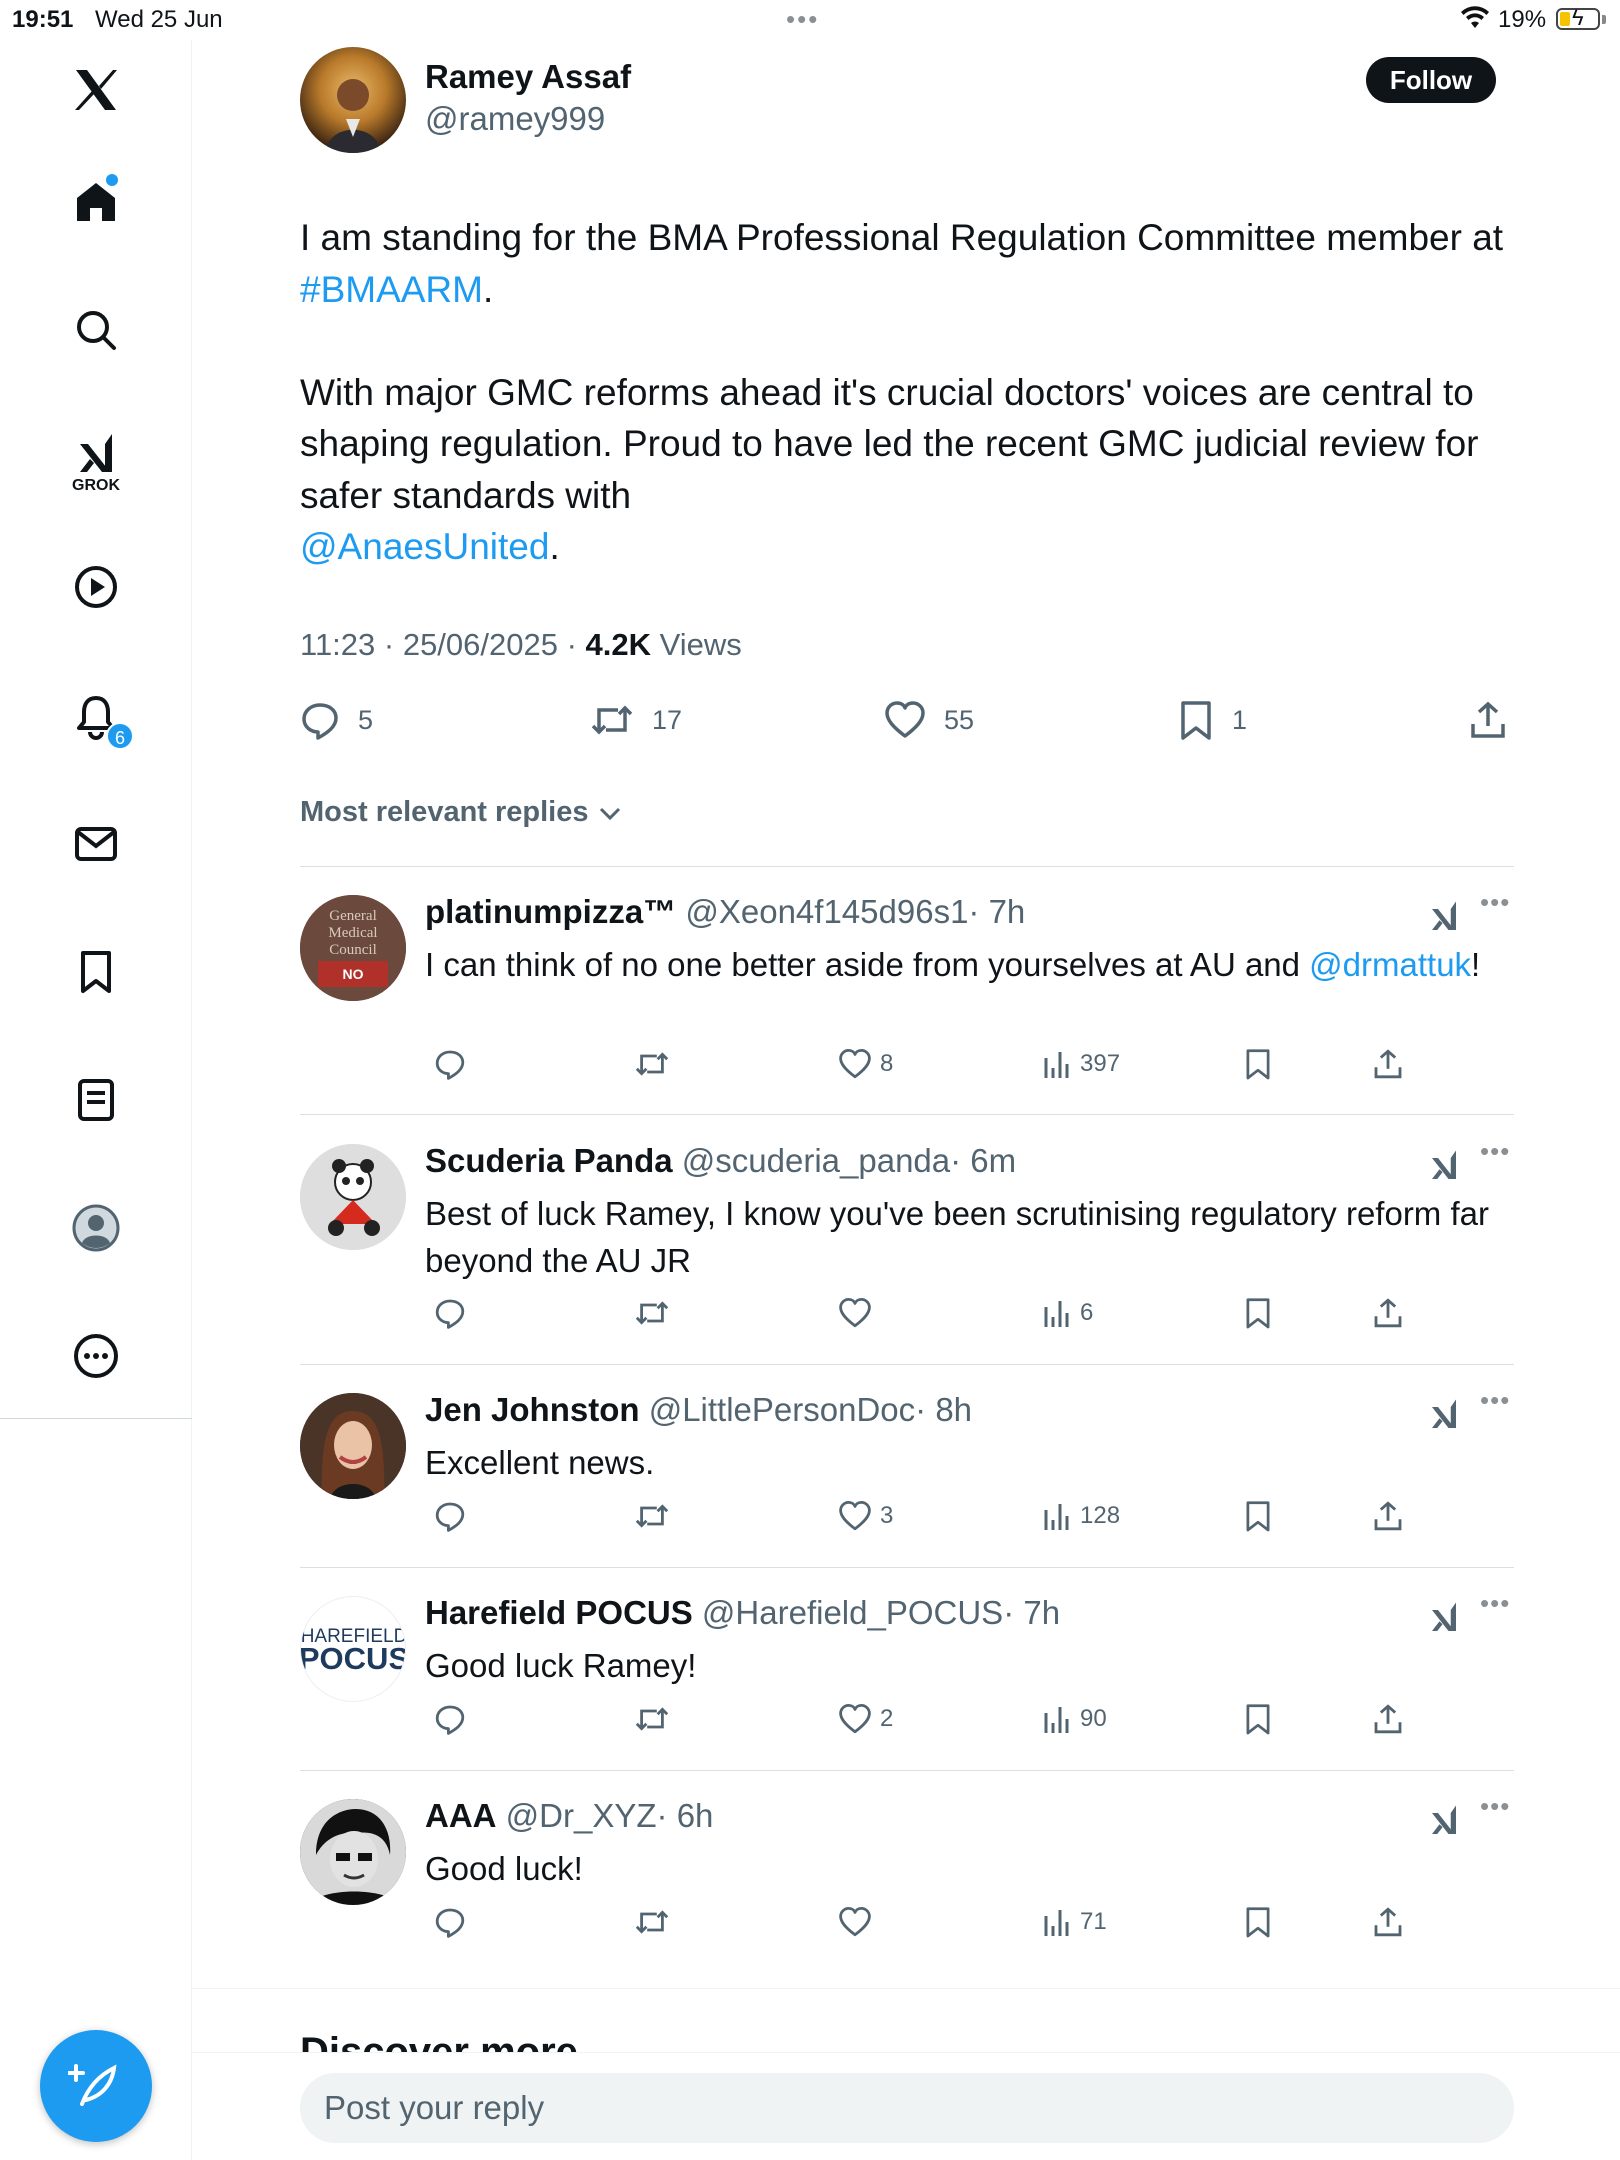 The image size is (1620, 2160). What do you see at coordinates (550, 911) in the screenshot?
I see `reply-author-name: platinumpizza™` at bounding box center [550, 911].